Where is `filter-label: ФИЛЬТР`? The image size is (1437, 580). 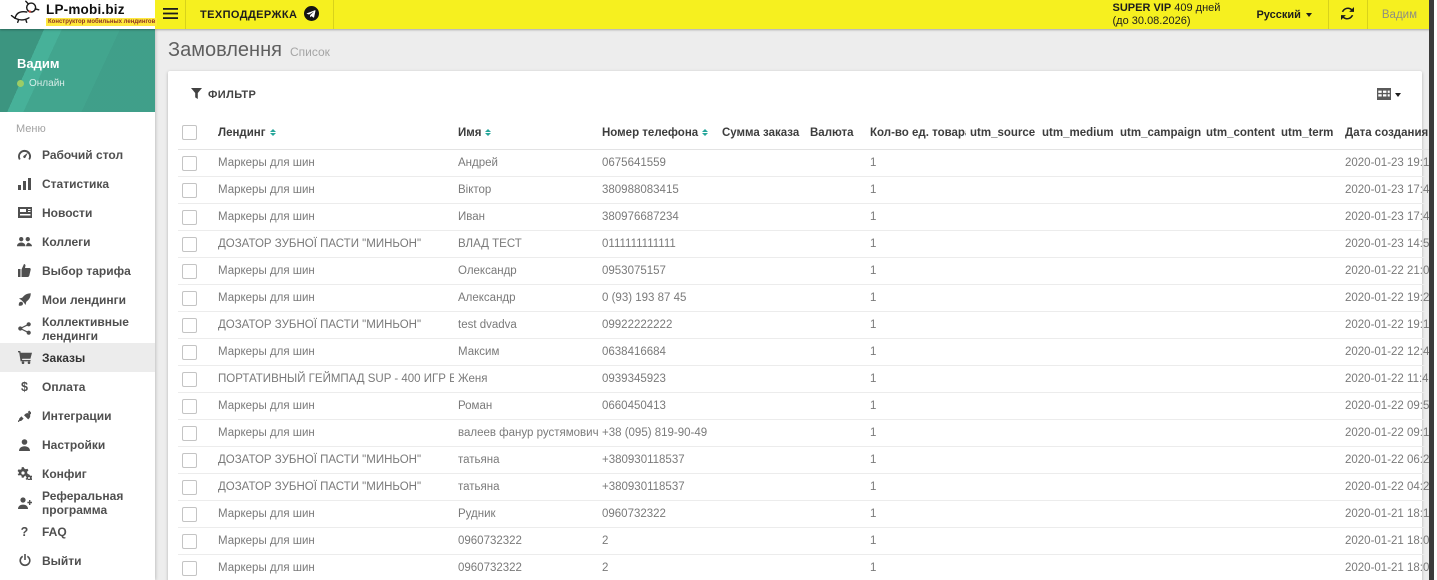 filter-label: ФИЛЬТР is located at coordinates (232, 95).